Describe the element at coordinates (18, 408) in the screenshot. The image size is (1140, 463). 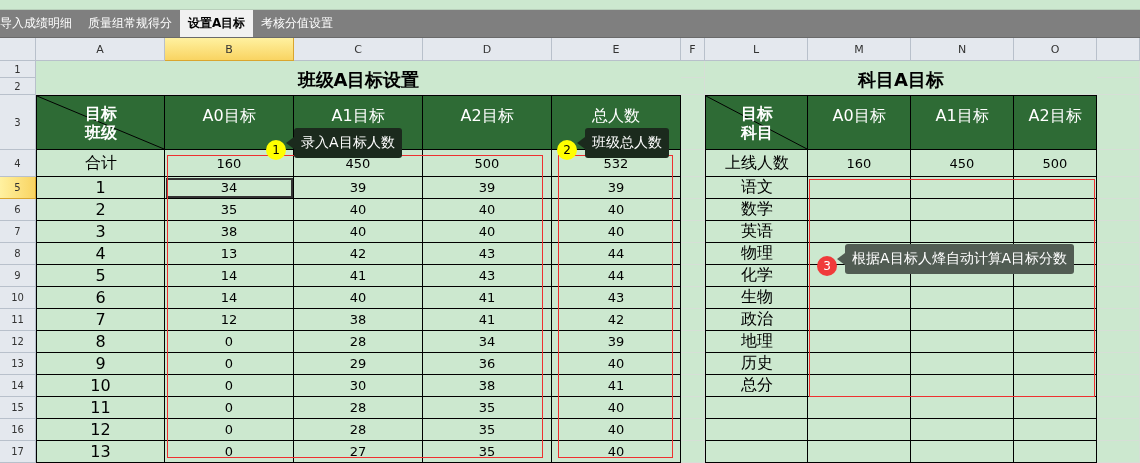
I see `row-header: 15` at that location.